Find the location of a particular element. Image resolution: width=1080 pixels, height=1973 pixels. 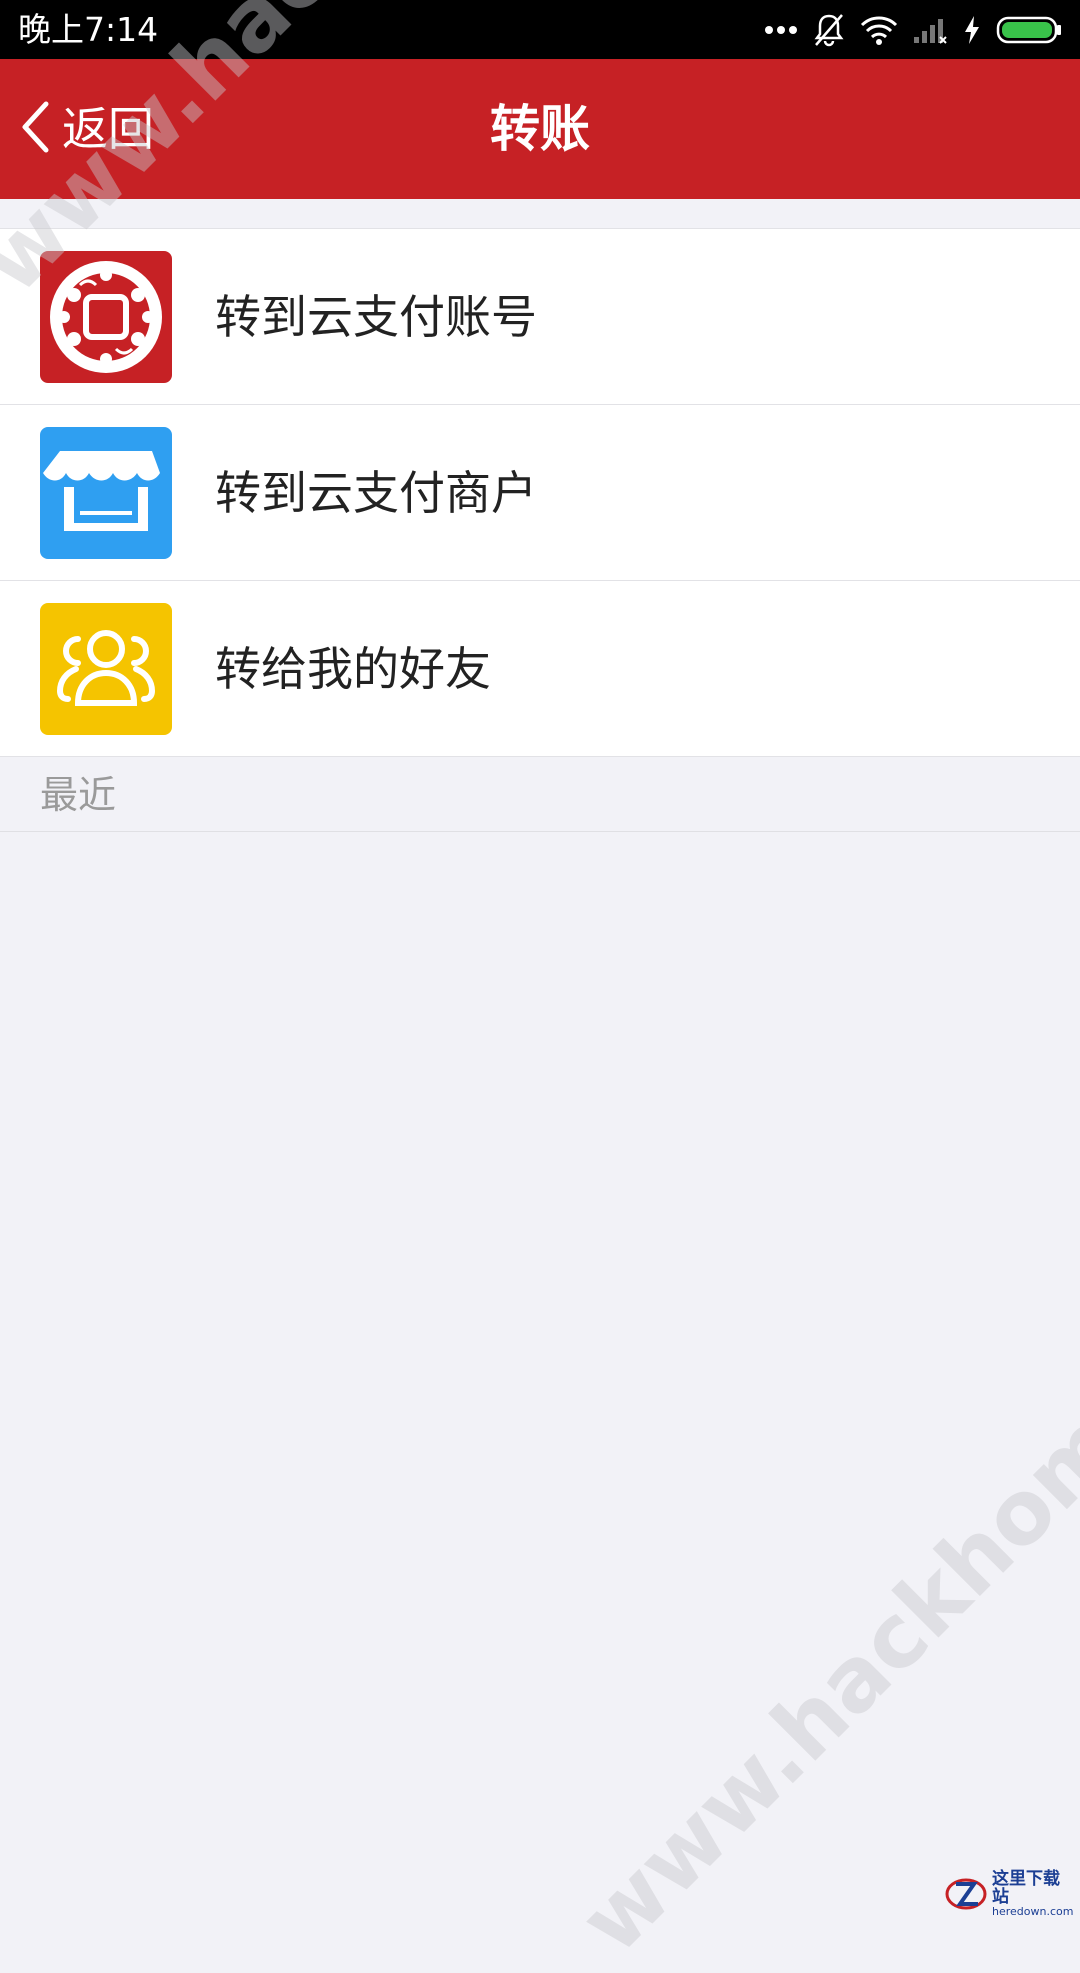

list-item-friends: 转给我的好友 is located at coordinates (540, 669).